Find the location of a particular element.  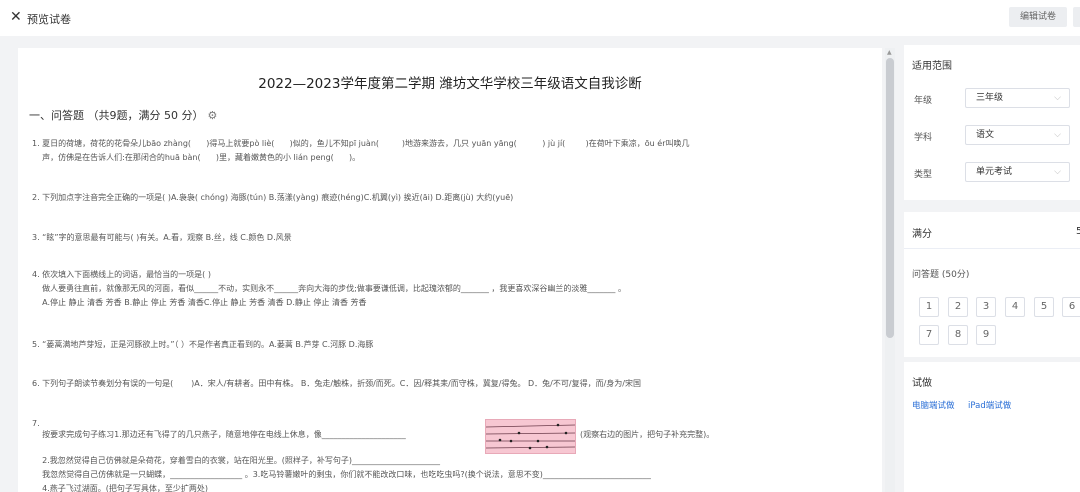

grade-select: 三年级 ⌵ is located at coordinates (1017, 98).